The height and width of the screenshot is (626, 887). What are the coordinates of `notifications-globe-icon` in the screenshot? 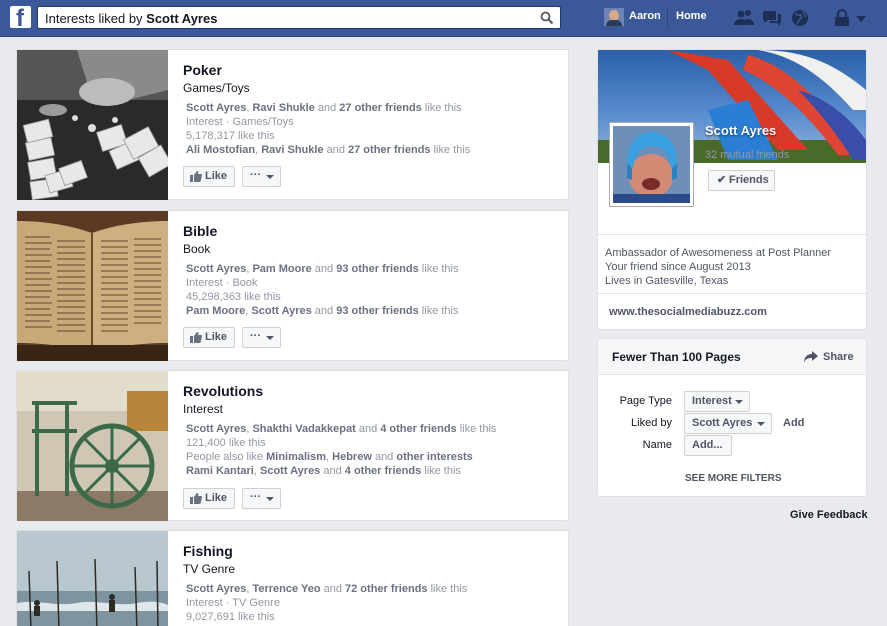 It's located at (800, 18).